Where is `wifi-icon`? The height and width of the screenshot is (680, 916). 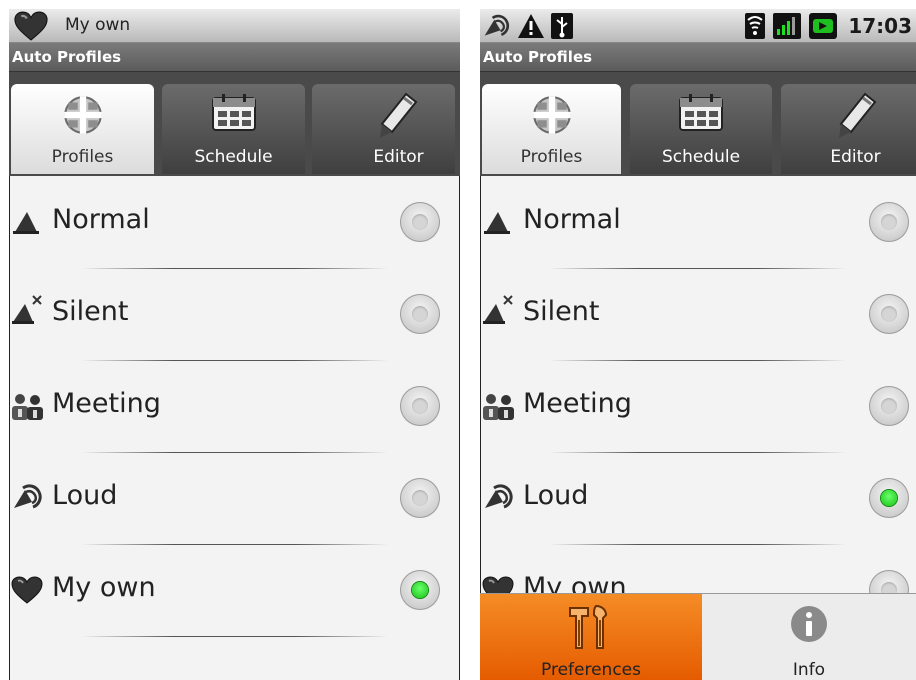 wifi-icon is located at coordinates (755, 26).